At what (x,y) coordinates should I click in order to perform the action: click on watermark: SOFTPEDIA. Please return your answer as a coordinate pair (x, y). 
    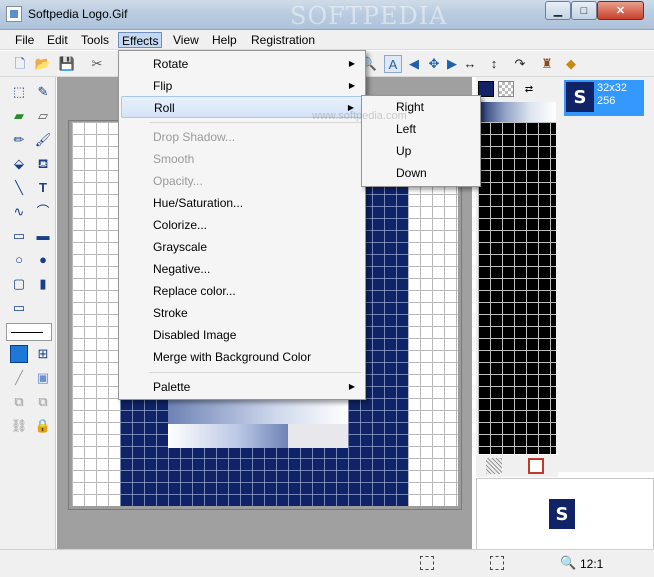
    Looking at the image, I should click on (369, 16).